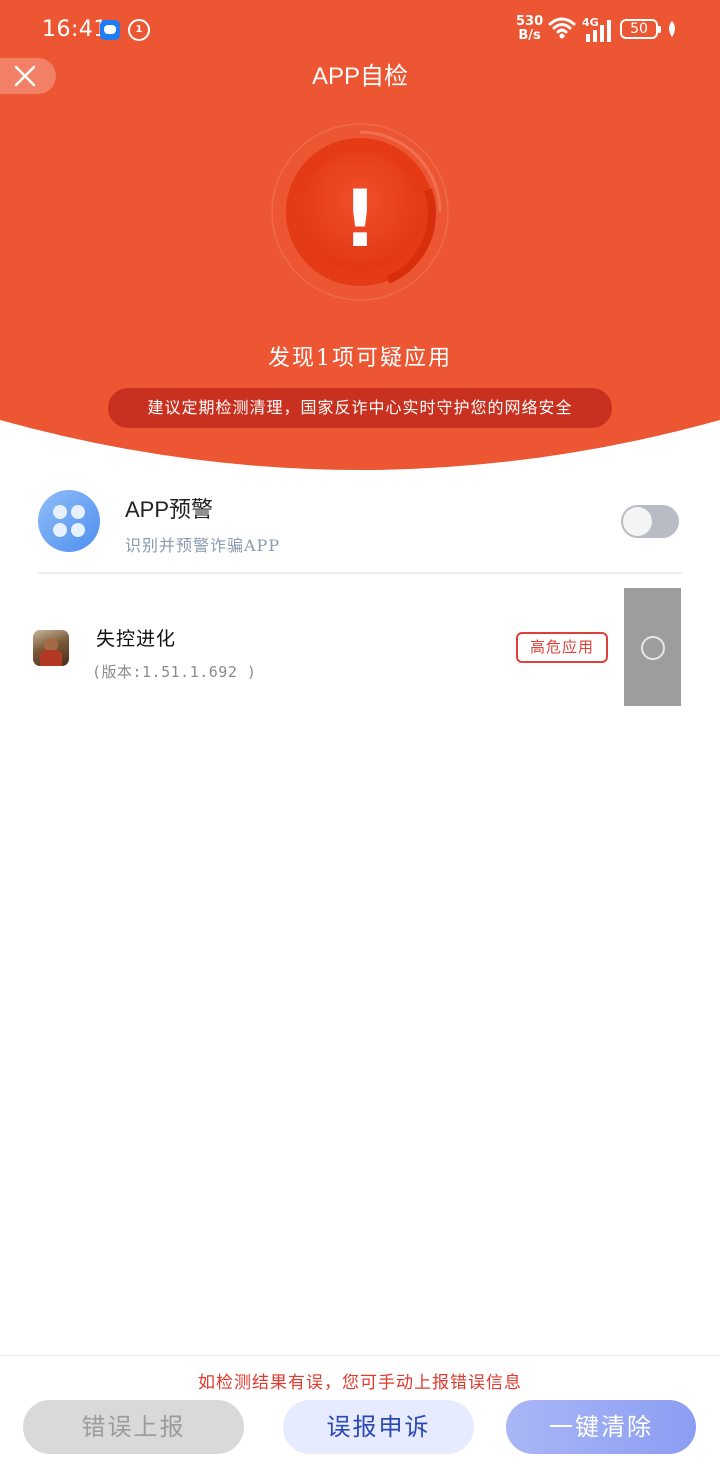 This screenshot has height=1470, width=720. What do you see at coordinates (360, 408) in the screenshot?
I see `advice-banner: 建议定期检测清理，国家反诈中心实时守护您的网络安全` at bounding box center [360, 408].